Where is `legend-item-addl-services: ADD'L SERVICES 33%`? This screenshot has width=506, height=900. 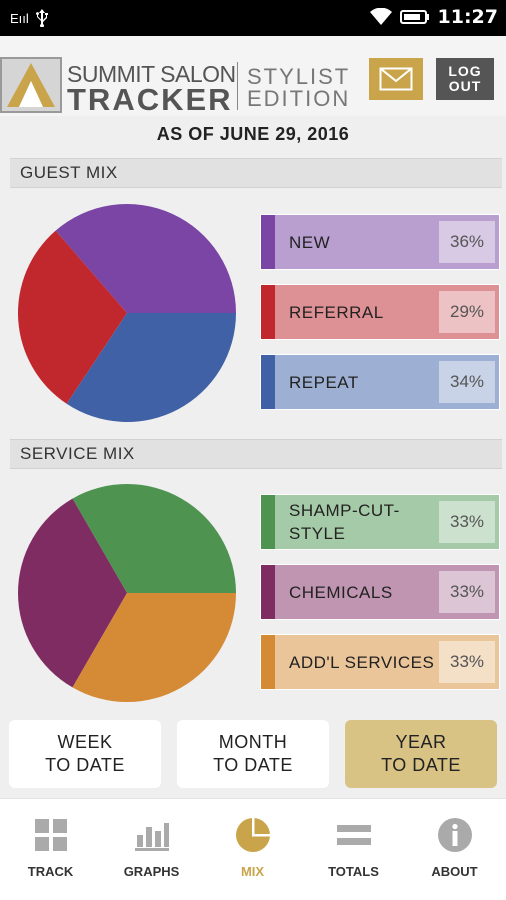 legend-item-addl-services: ADD'L SERVICES 33% is located at coordinates (380, 662).